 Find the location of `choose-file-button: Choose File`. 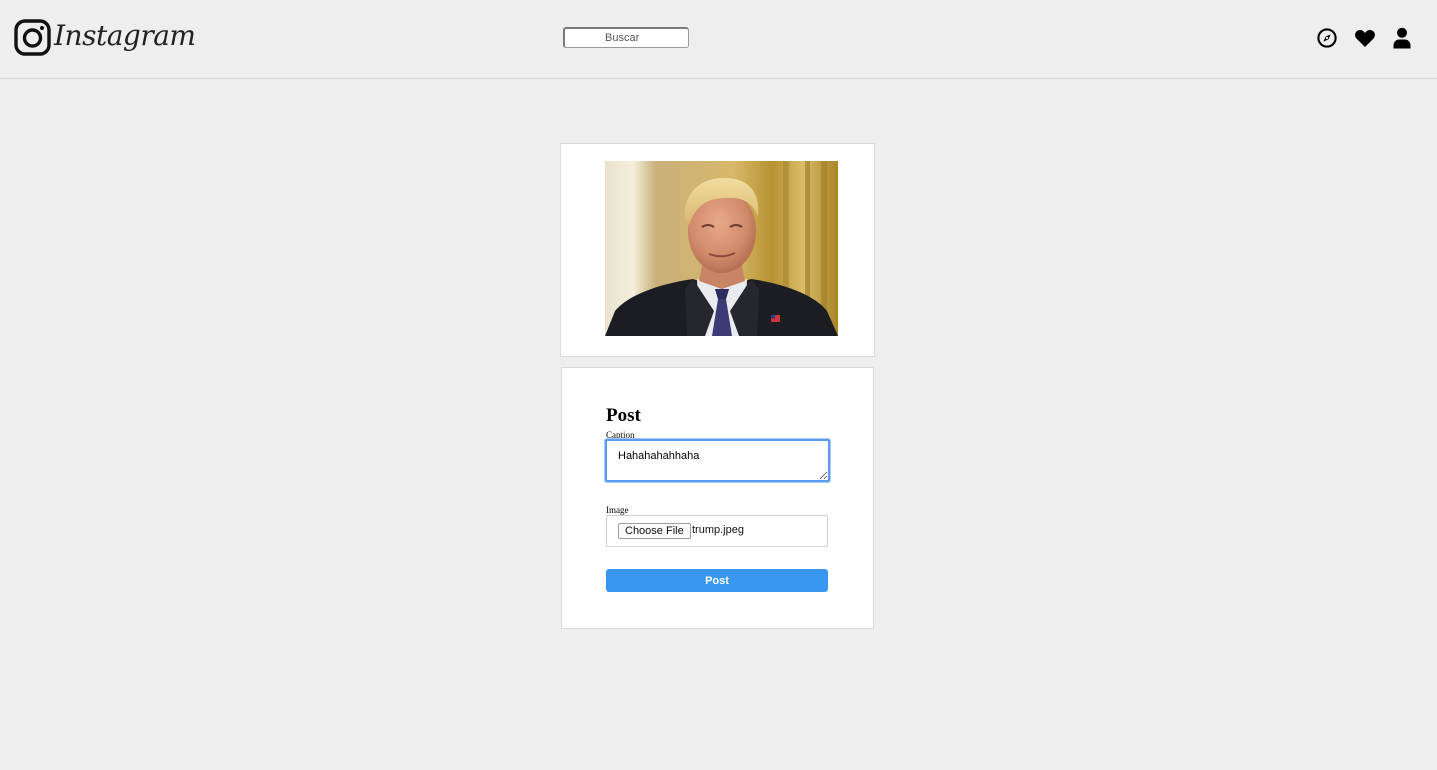

choose-file-button: Choose File is located at coordinates (654, 531).